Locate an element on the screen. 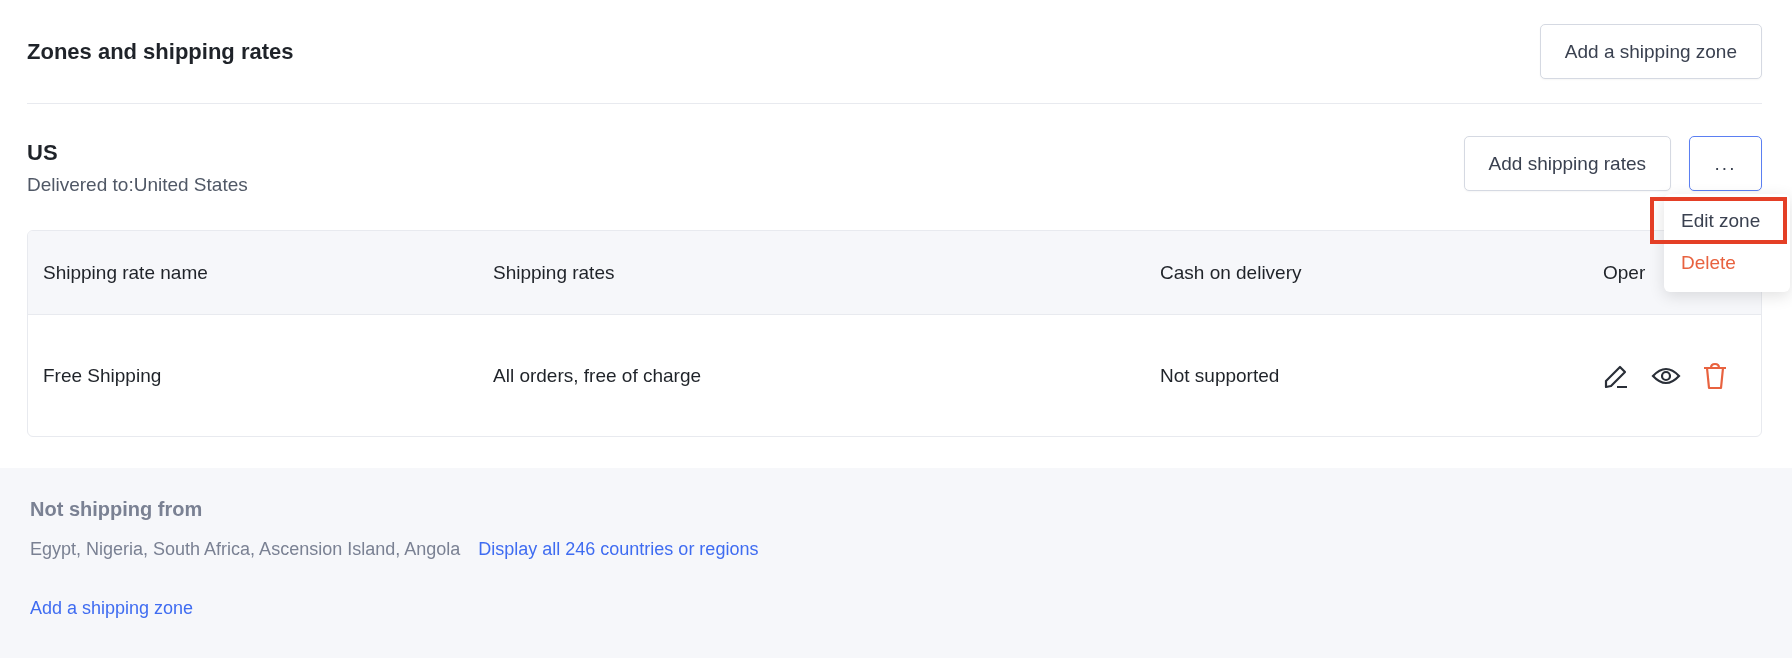 This screenshot has height=658, width=1792. add-shipping-rates-button: Add shipping rates is located at coordinates (1567, 163).